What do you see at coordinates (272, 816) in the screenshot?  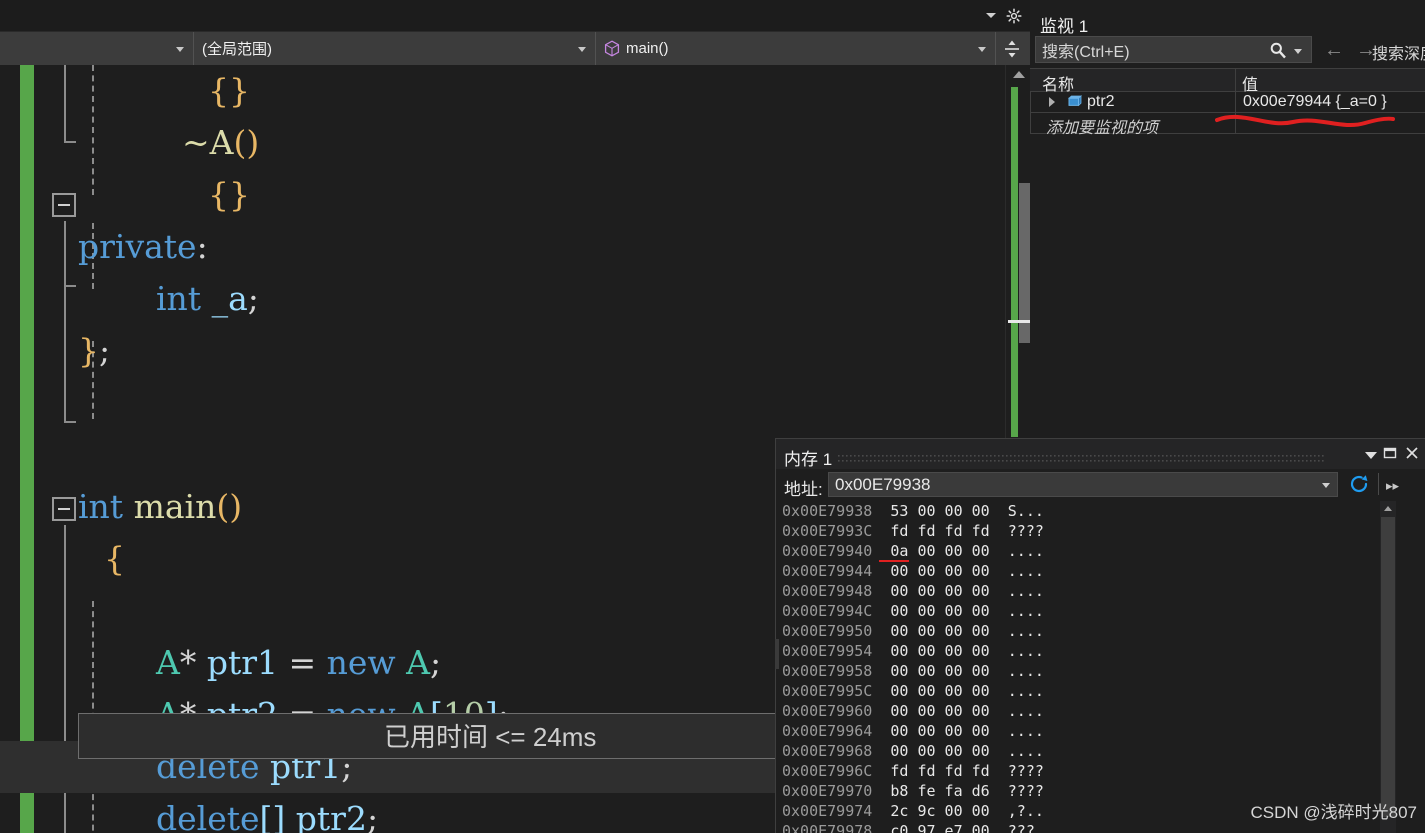 I see `code-token: []` at bounding box center [272, 816].